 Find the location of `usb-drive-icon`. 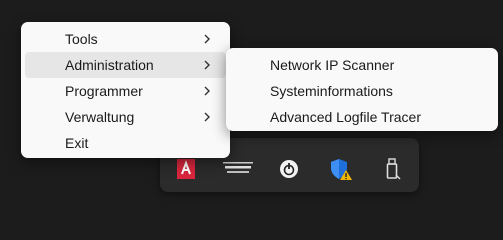

usb-drive-icon is located at coordinates (393, 169).